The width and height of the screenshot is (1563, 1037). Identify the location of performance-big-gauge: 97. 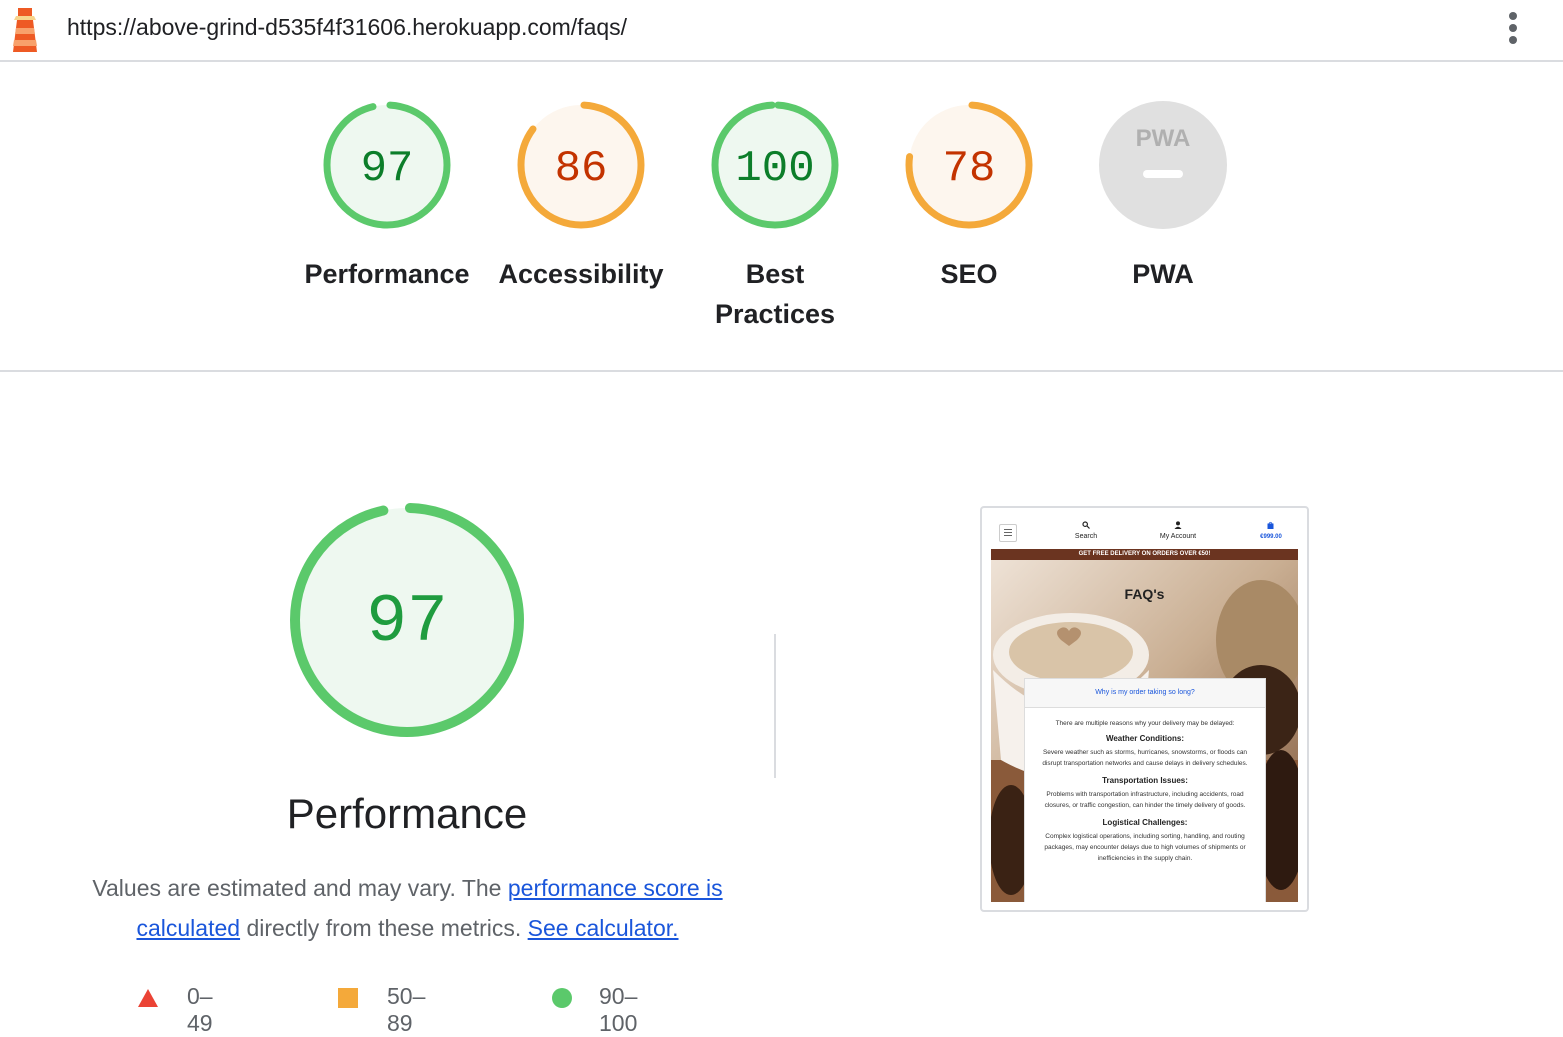
(407, 620).